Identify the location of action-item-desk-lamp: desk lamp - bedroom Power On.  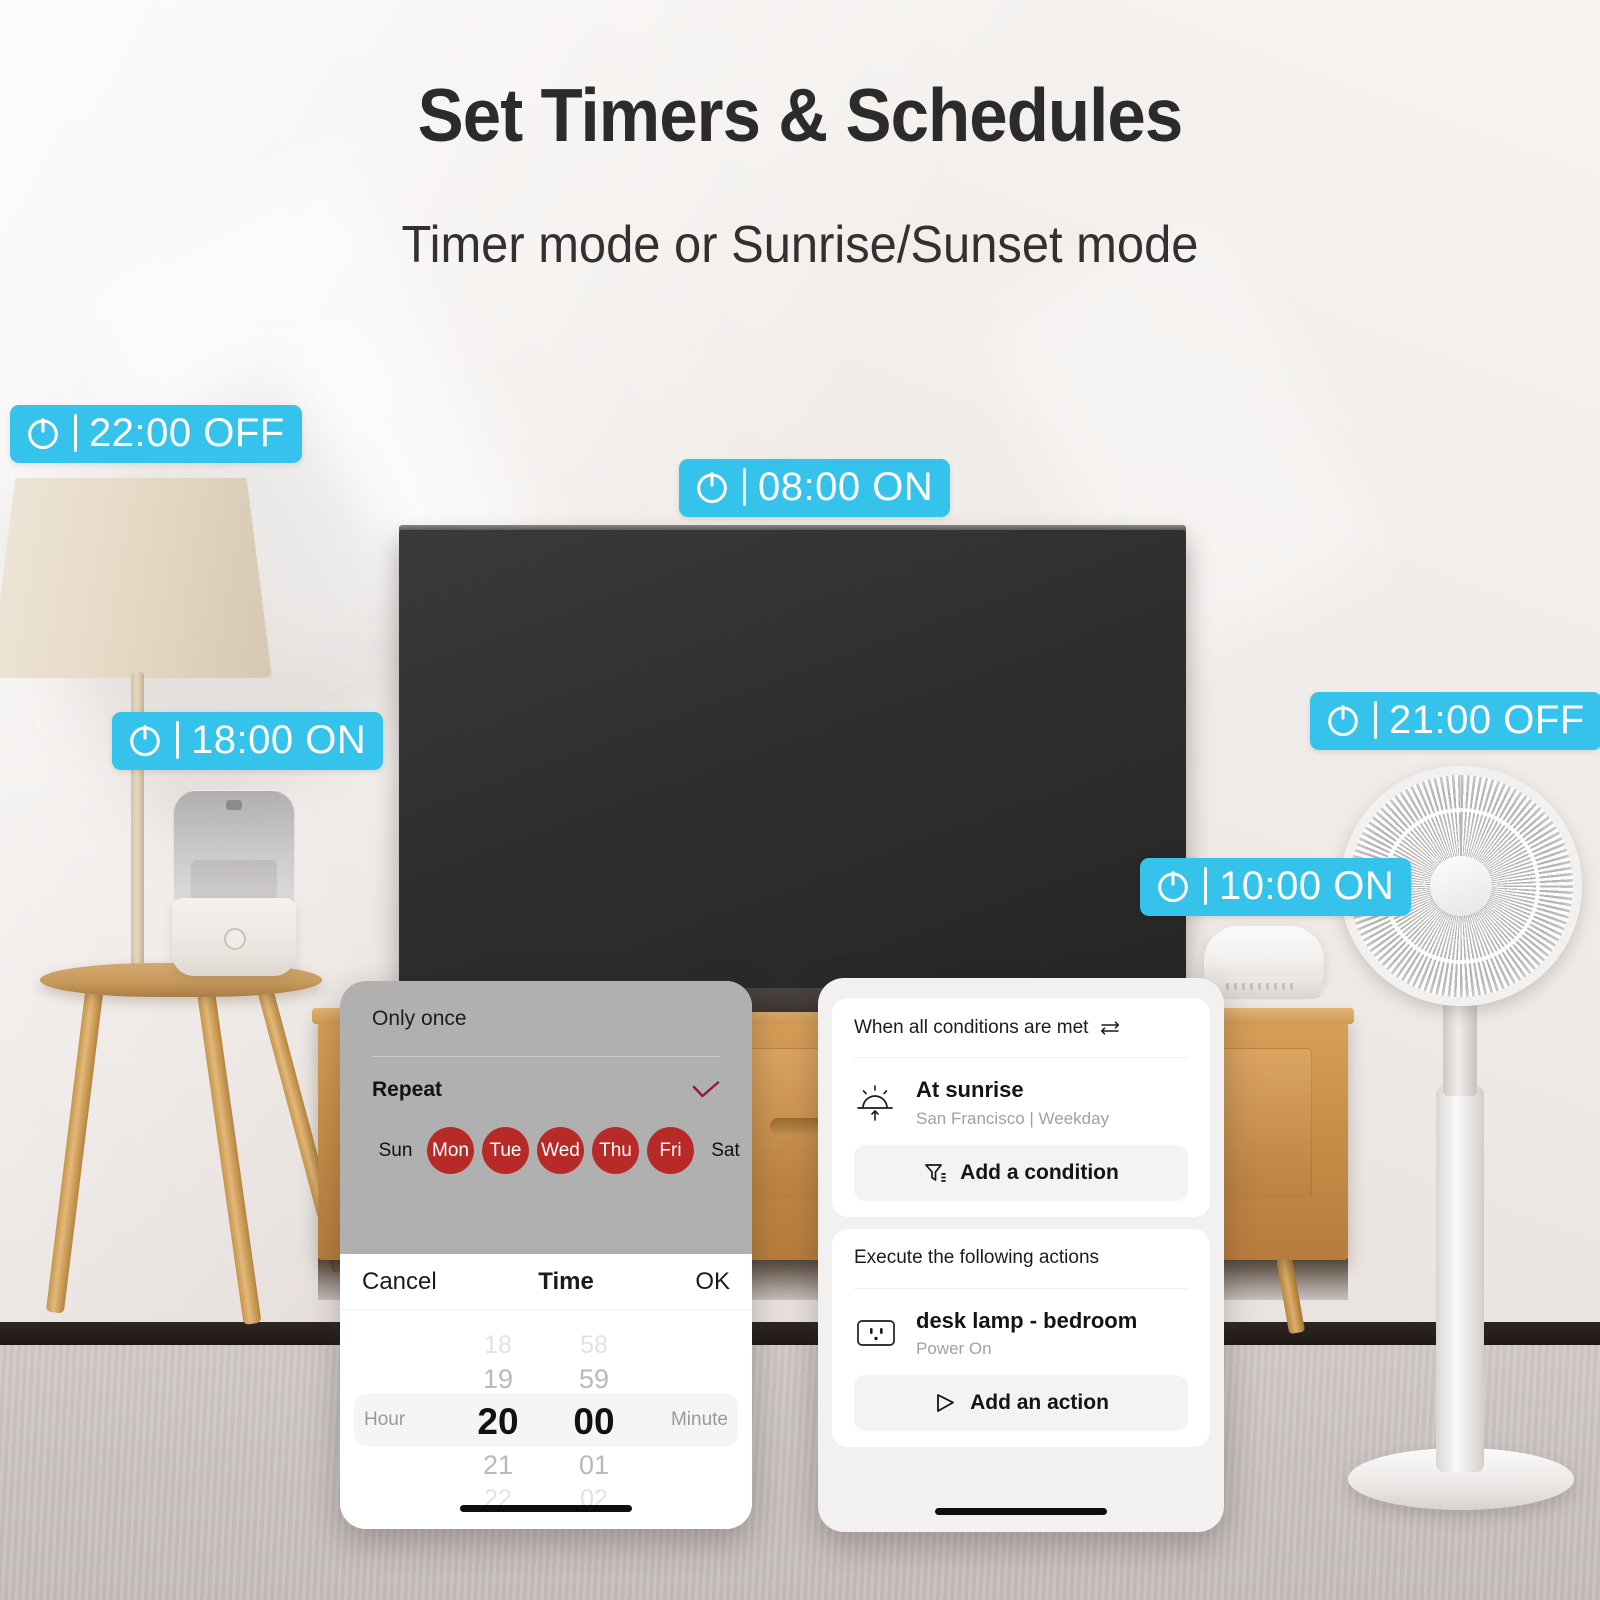
(1021, 1332).